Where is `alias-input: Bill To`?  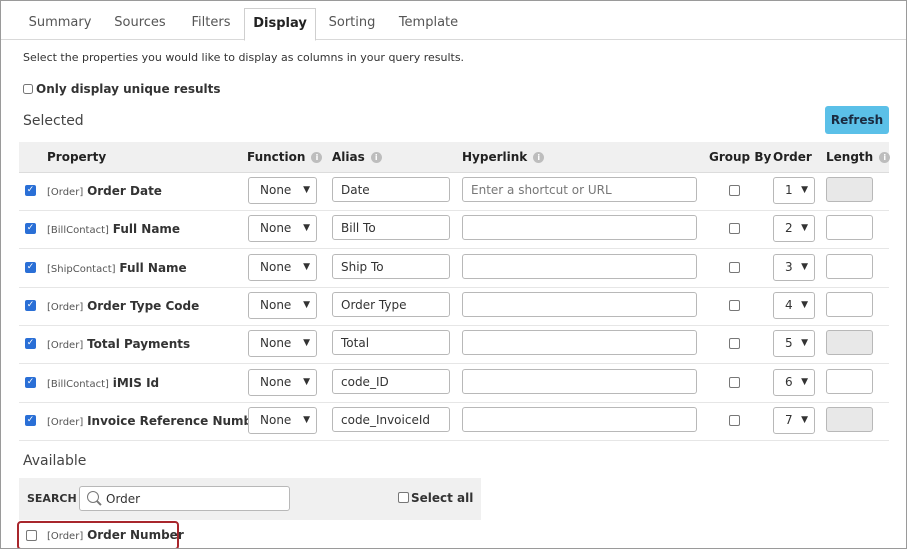 alias-input: Bill To is located at coordinates (391, 227).